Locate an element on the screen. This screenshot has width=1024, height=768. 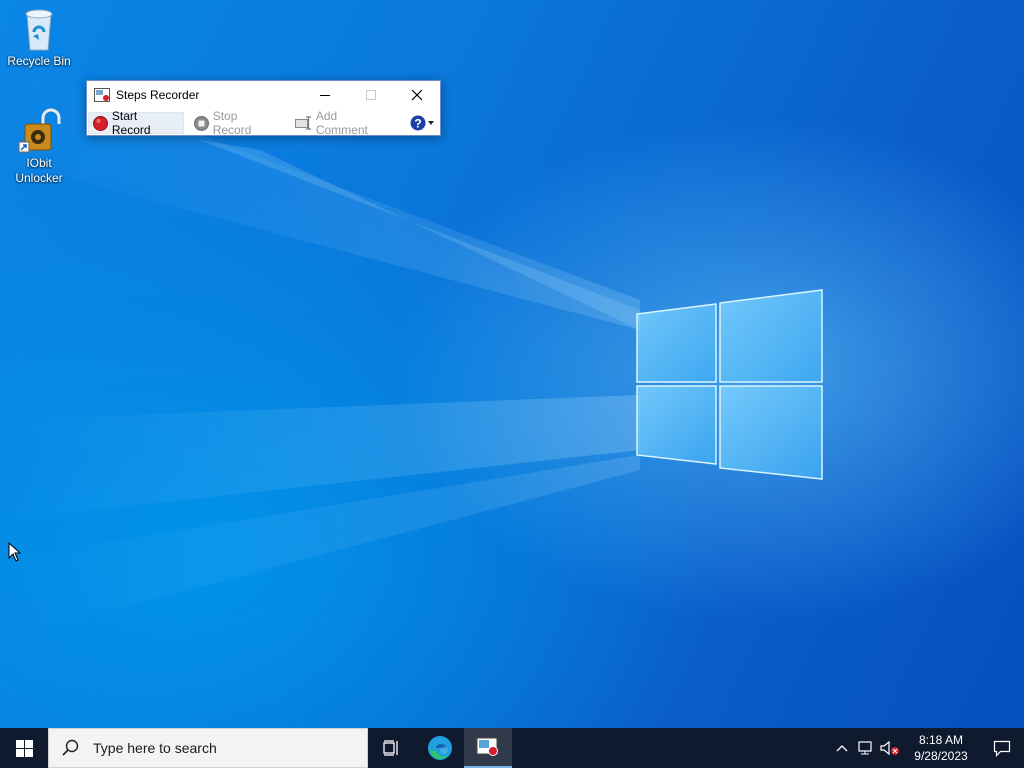
maximize-icon is located at coordinates (371, 95).